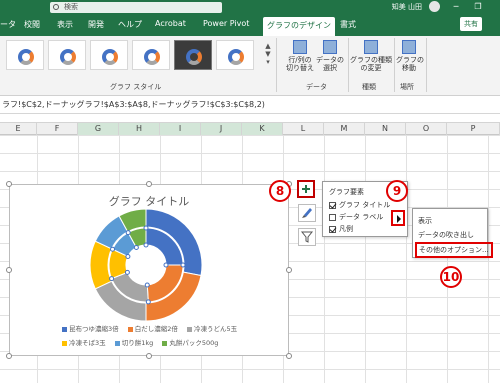  I want to click on move-chart-button: グラフの 移動, so click(410, 56).